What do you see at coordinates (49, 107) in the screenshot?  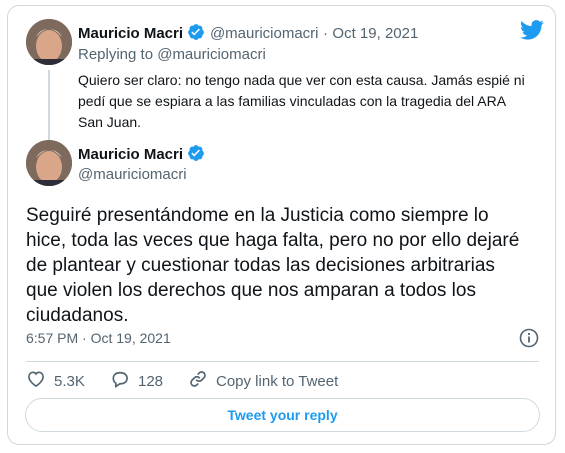 I see `thread-line` at bounding box center [49, 107].